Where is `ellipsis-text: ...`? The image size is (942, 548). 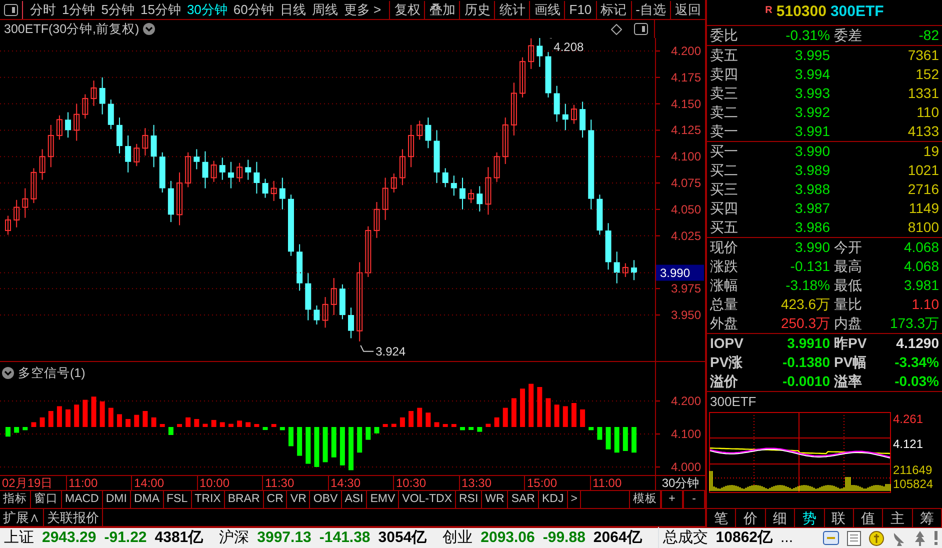 ellipsis-text: ... is located at coordinates (787, 538).